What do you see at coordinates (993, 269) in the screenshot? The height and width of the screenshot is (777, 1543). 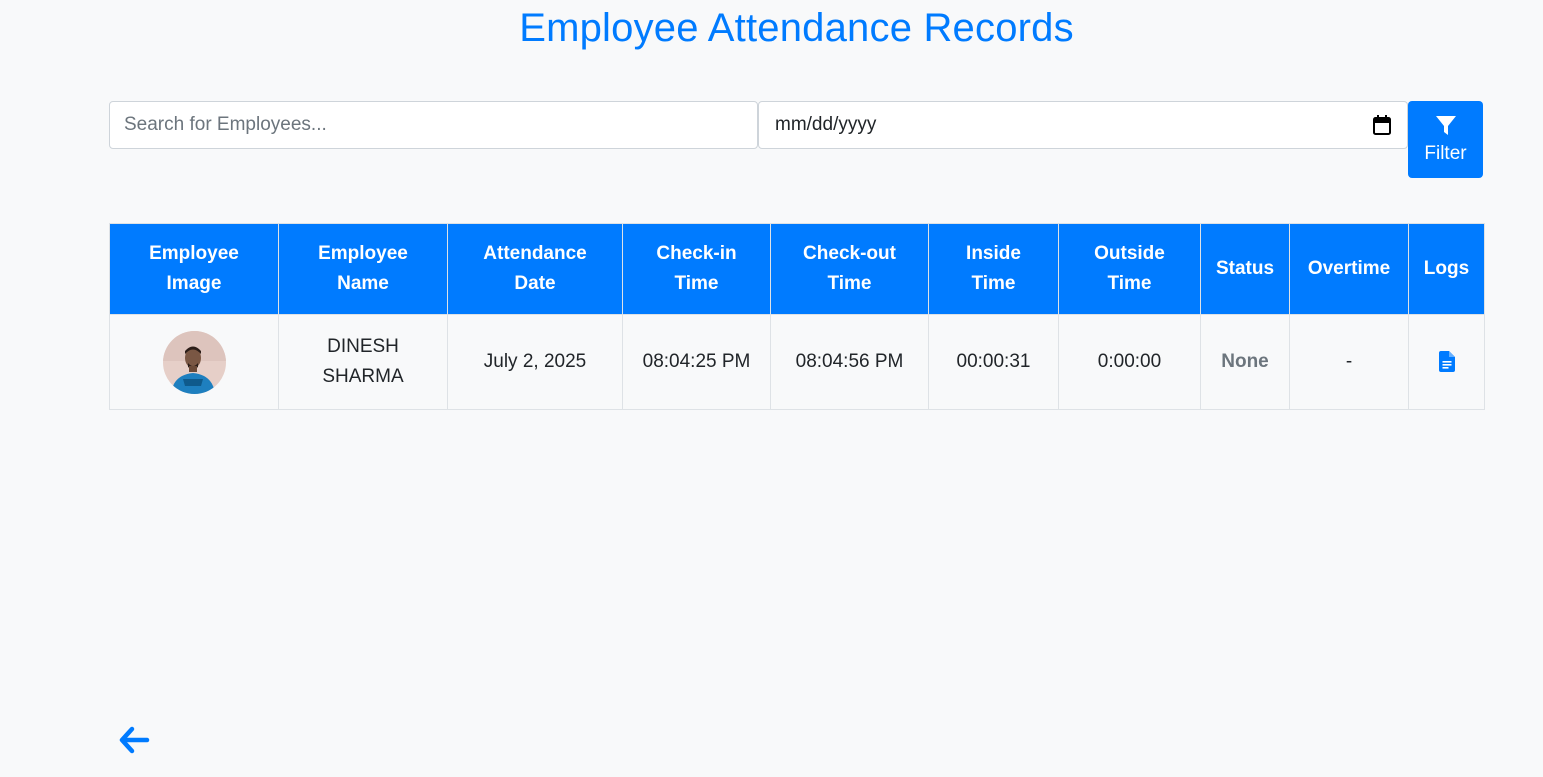 I see `header-inside-time: Inside Time` at bounding box center [993, 269].